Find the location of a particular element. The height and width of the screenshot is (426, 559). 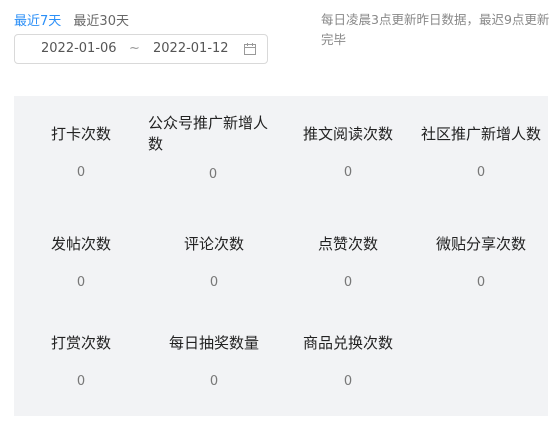

stat-label: 发帖次数 is located at coordinates (80, 244).